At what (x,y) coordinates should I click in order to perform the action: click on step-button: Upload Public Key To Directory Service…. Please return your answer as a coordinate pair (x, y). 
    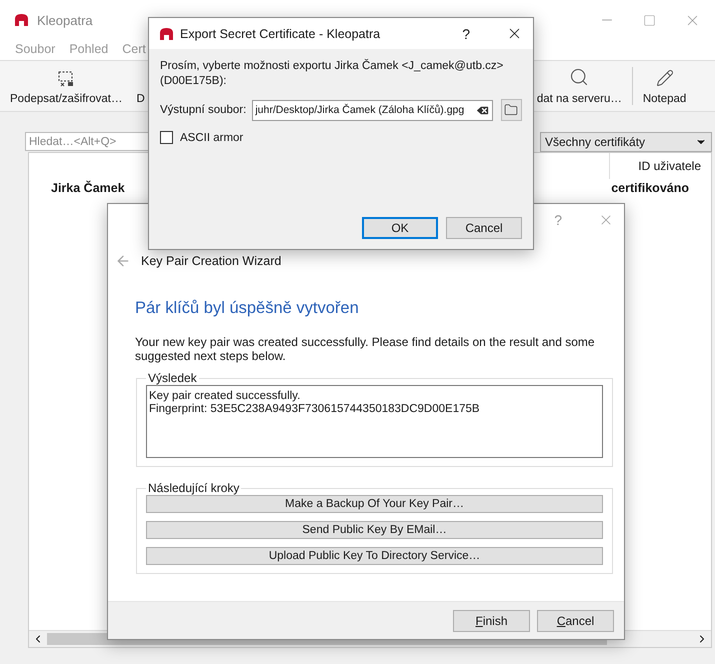
    Looking at the image, I should click on (374, 556).